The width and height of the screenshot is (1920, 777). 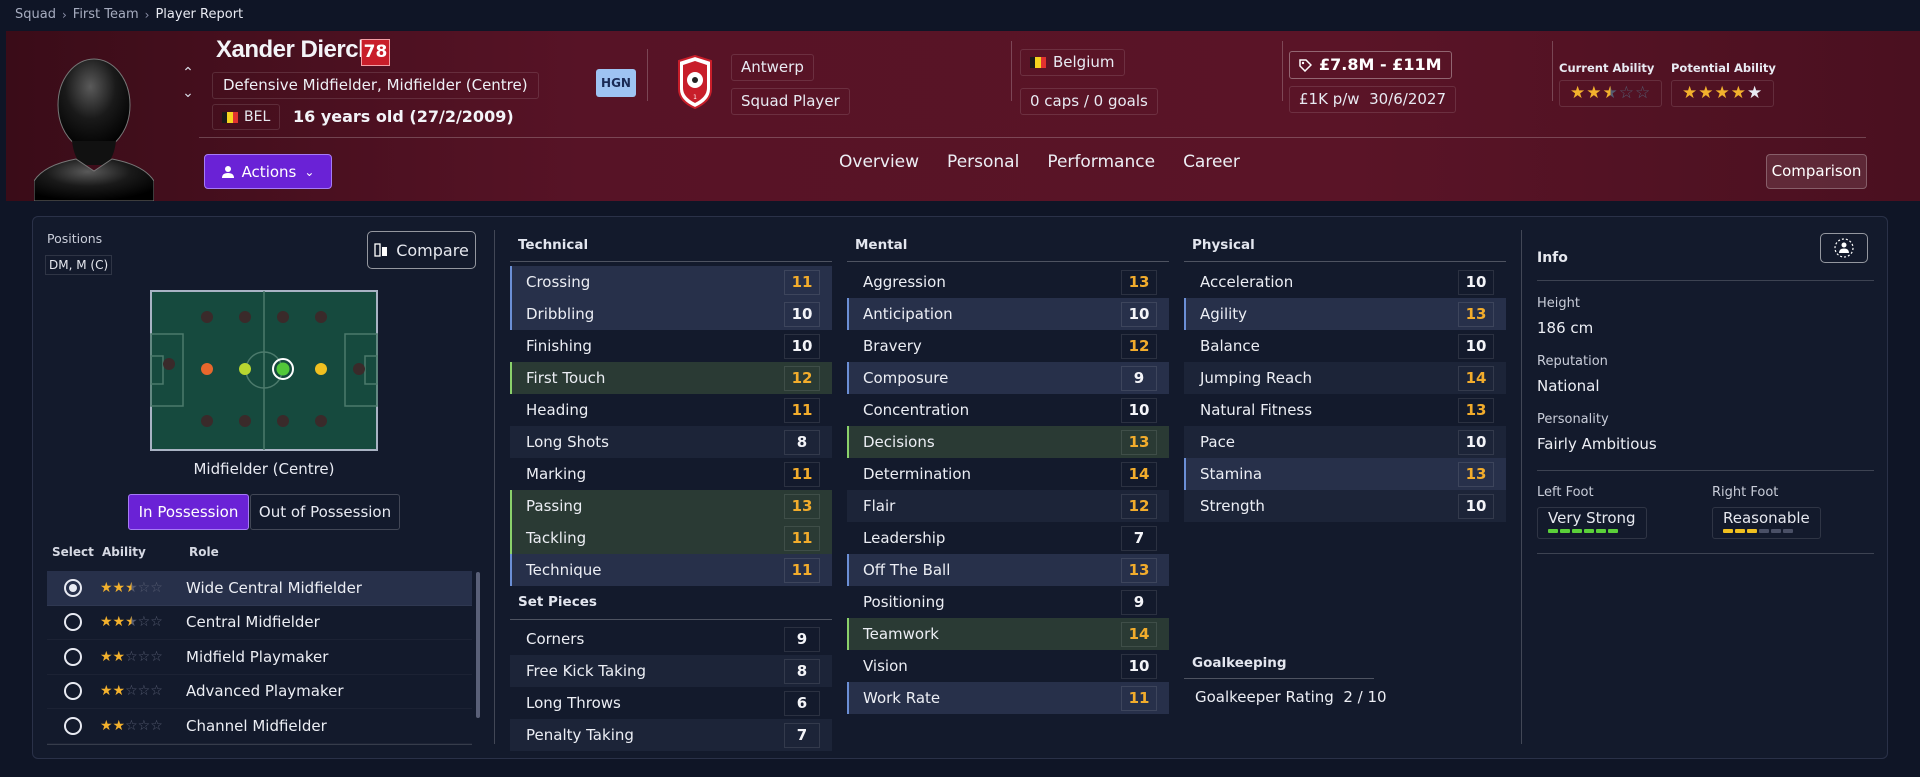 I want to click on attribute-row: Vision 10, so click(x=1008, y=666).